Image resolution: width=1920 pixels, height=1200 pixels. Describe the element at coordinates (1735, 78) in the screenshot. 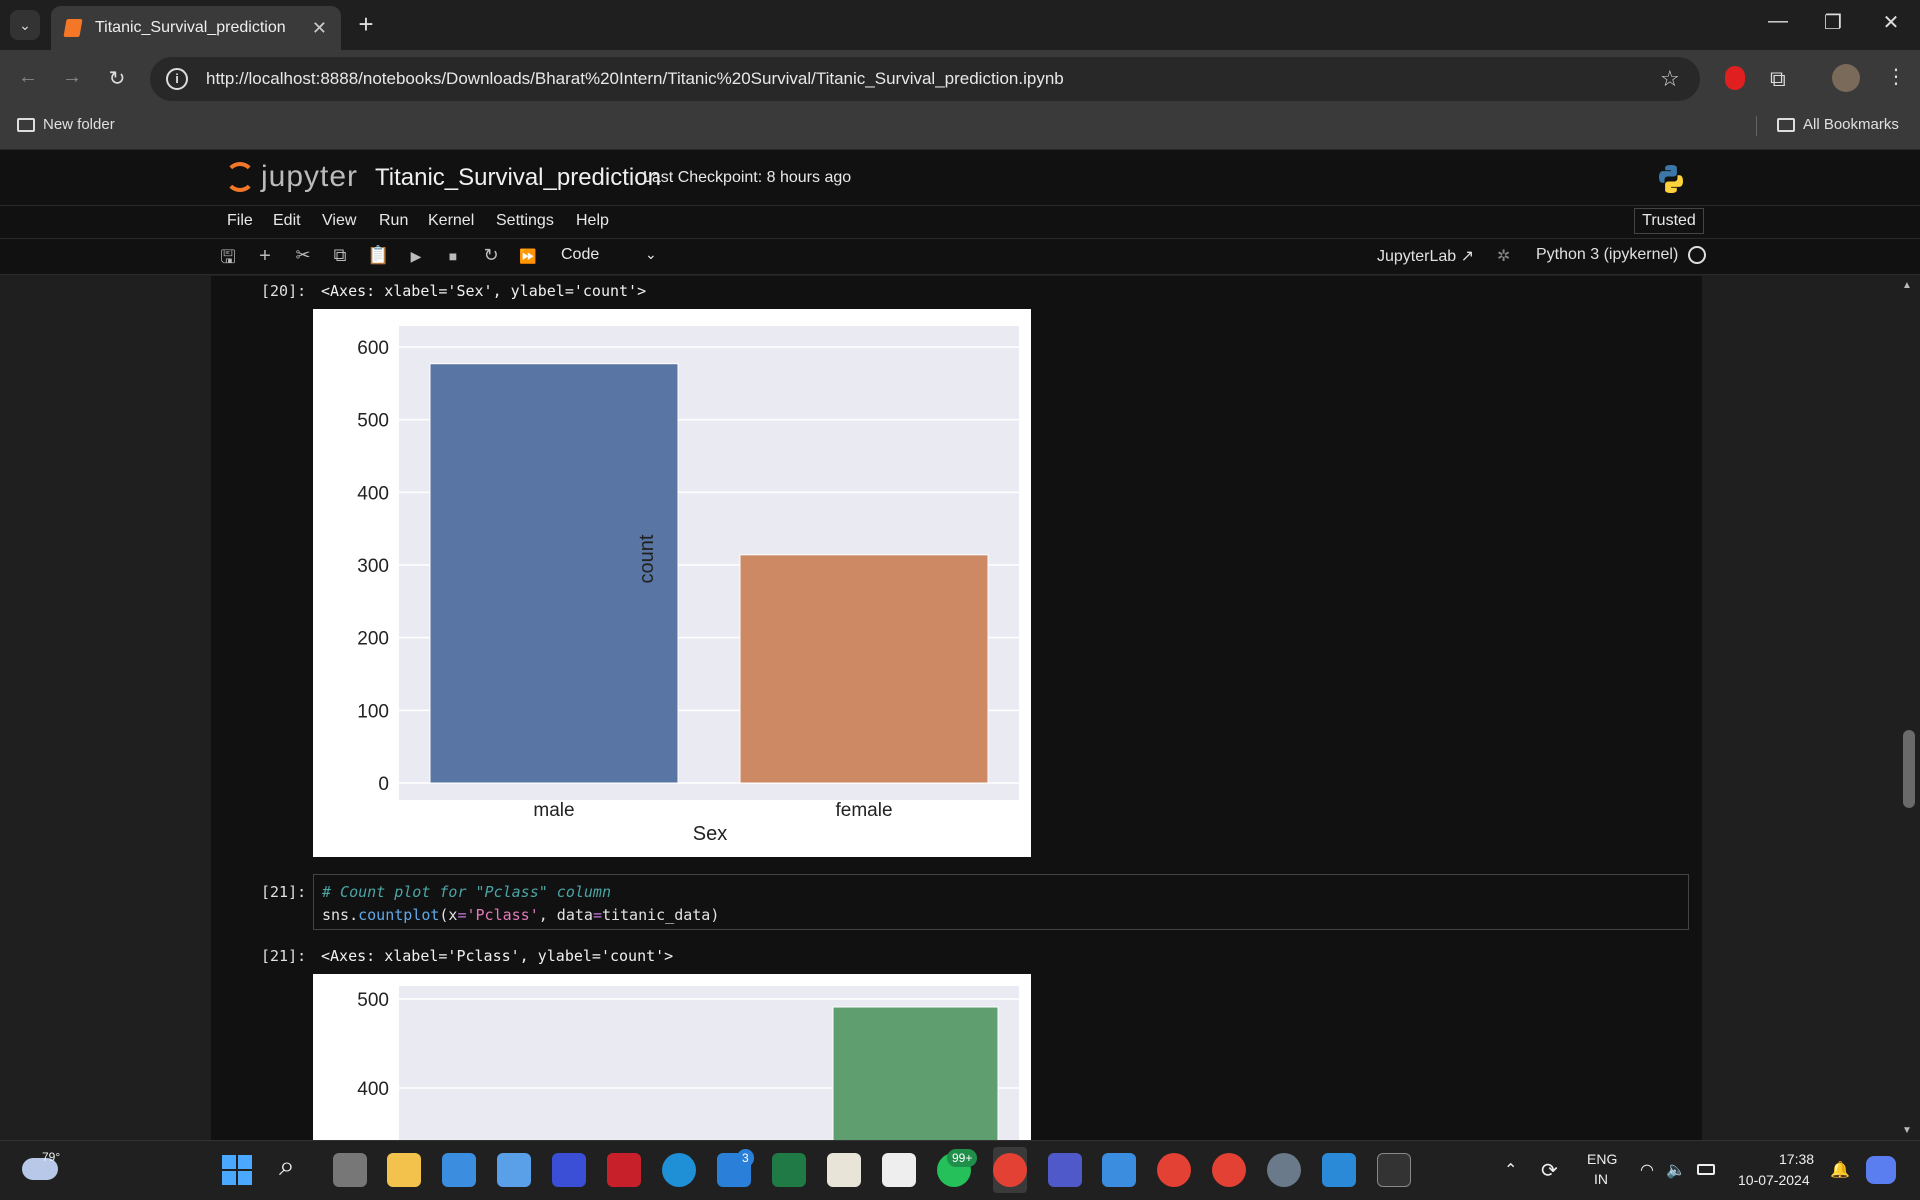

I see `extension-red-icon` at that location.